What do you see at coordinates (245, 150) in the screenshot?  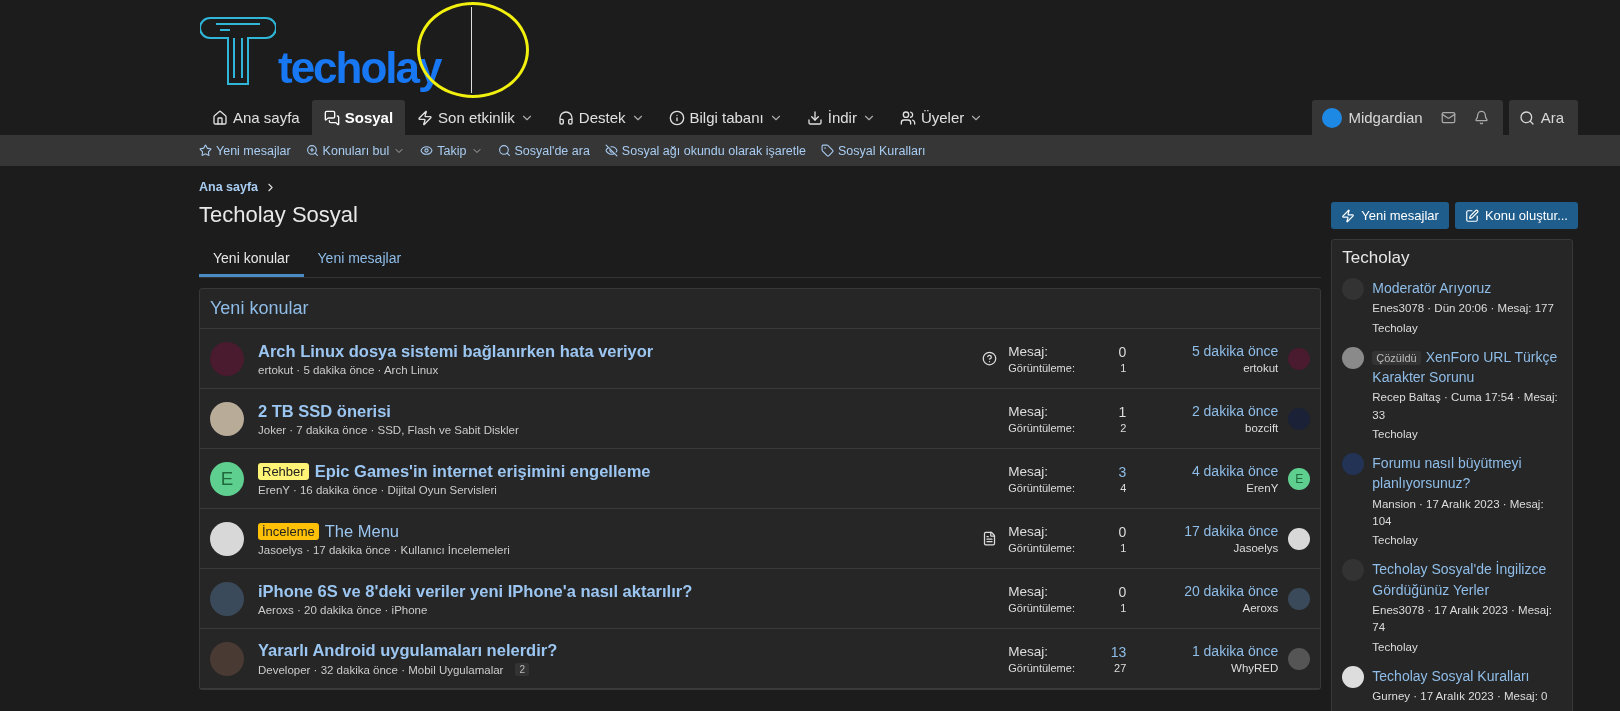 I see `subnav-link: Yeni mesajlar` at bounding box center [245, 150].